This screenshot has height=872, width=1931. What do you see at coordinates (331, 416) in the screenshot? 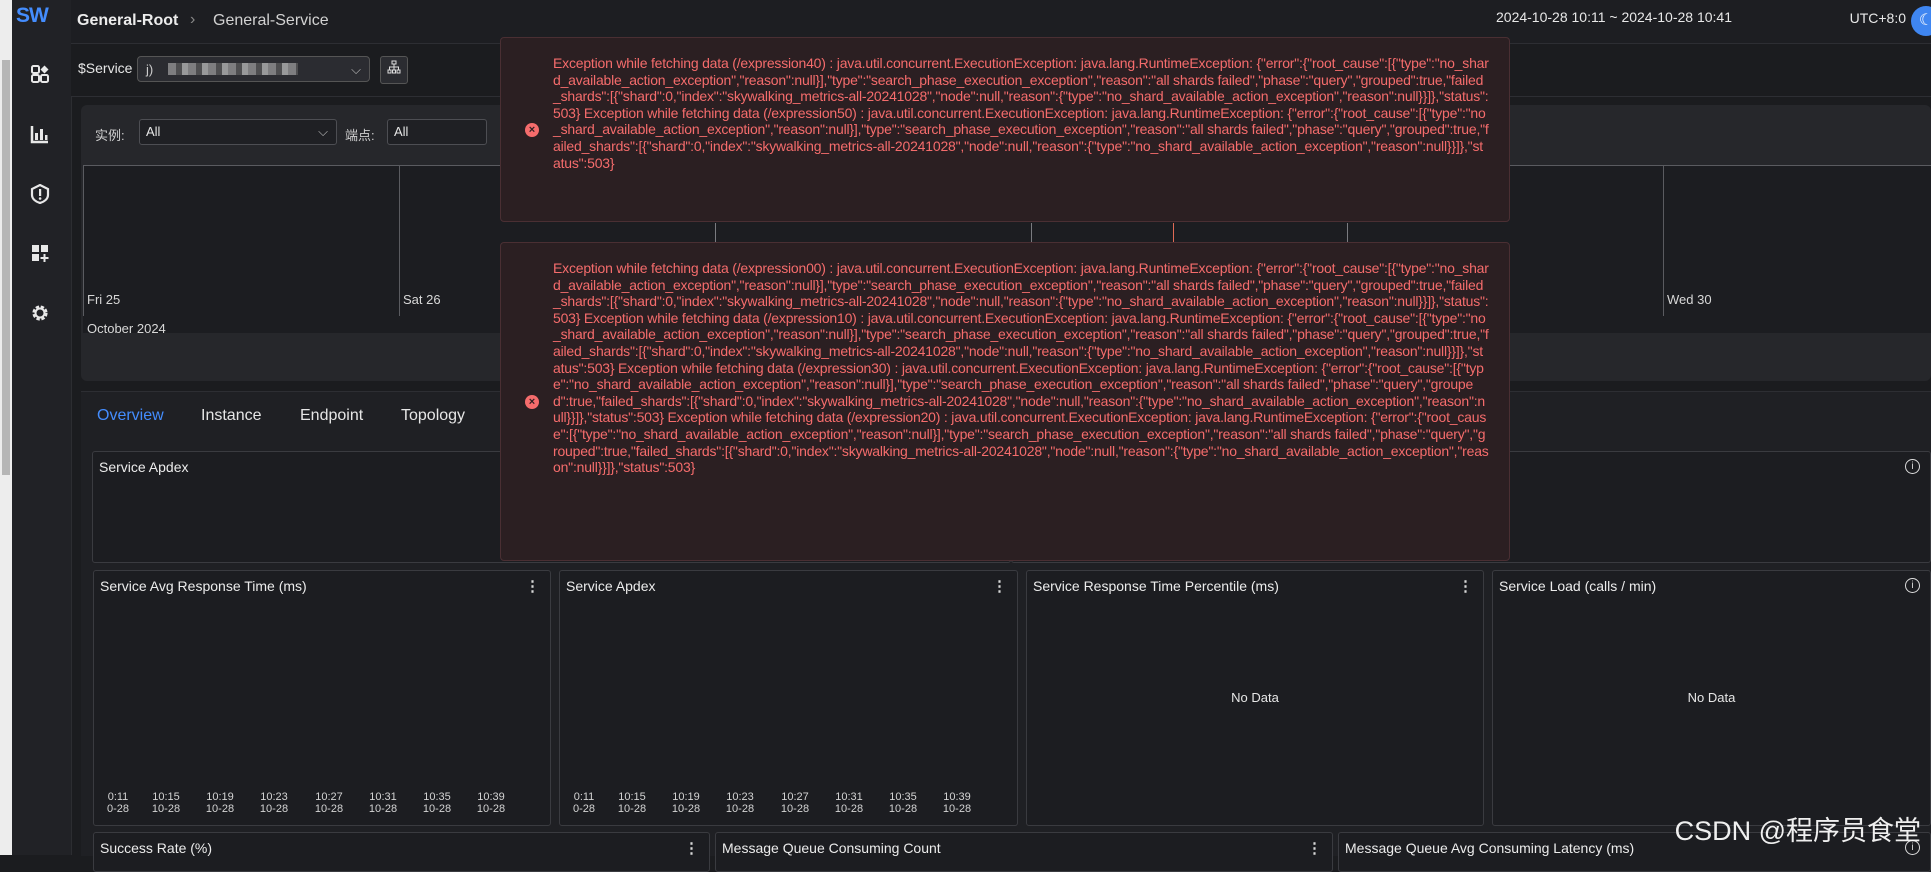
I see `tab-endpoint: Endpoint` at bounding box center [331, 416].